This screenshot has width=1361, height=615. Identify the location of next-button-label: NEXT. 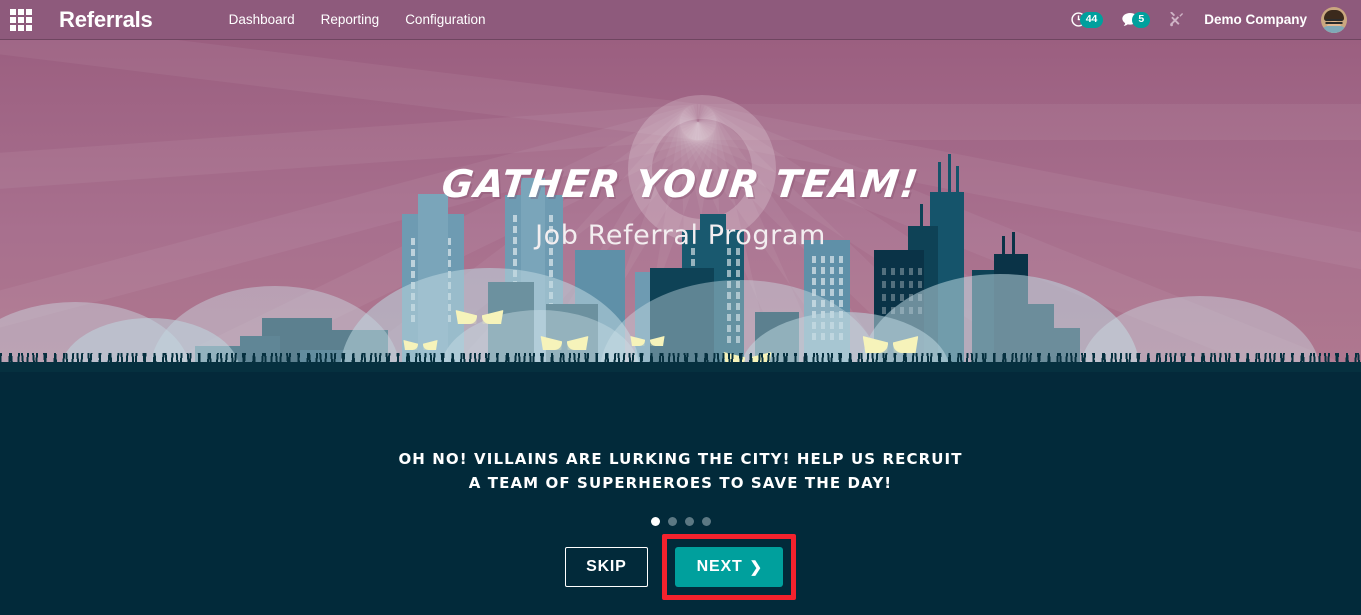
(719, 566).